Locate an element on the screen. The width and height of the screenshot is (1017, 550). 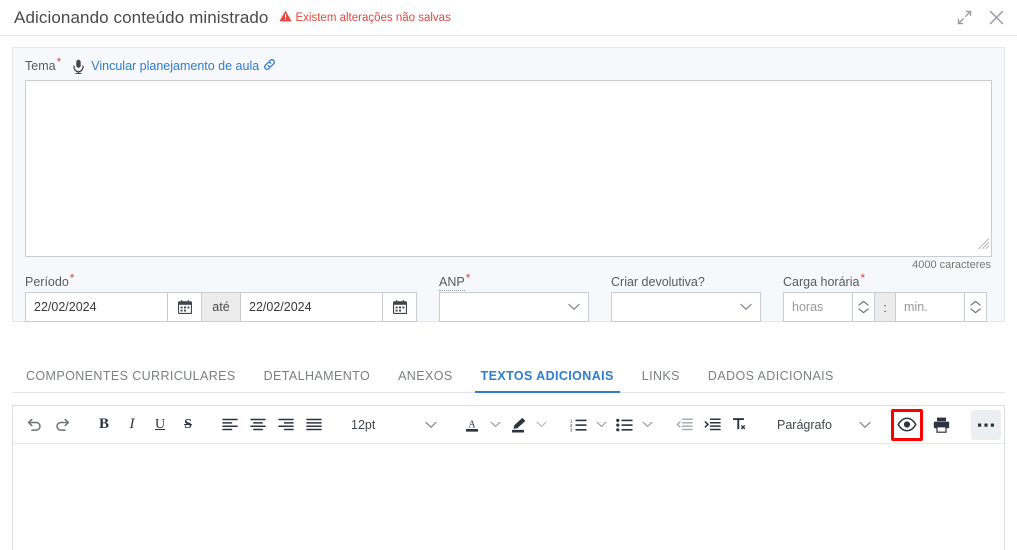
periodo-field: Período* 22/02/2024 até 22/02/2024 is located at coordinates (221, 296).